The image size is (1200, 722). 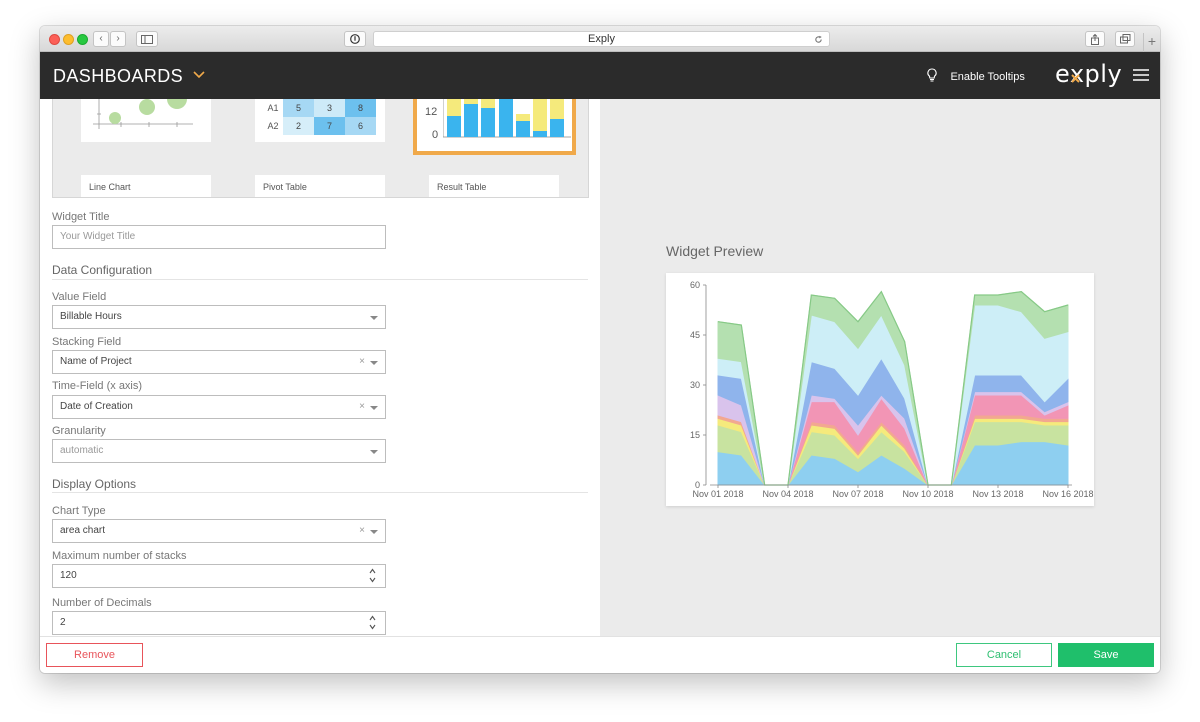 I want to click on result-axis-label: 12, so click(x=431, y=112).